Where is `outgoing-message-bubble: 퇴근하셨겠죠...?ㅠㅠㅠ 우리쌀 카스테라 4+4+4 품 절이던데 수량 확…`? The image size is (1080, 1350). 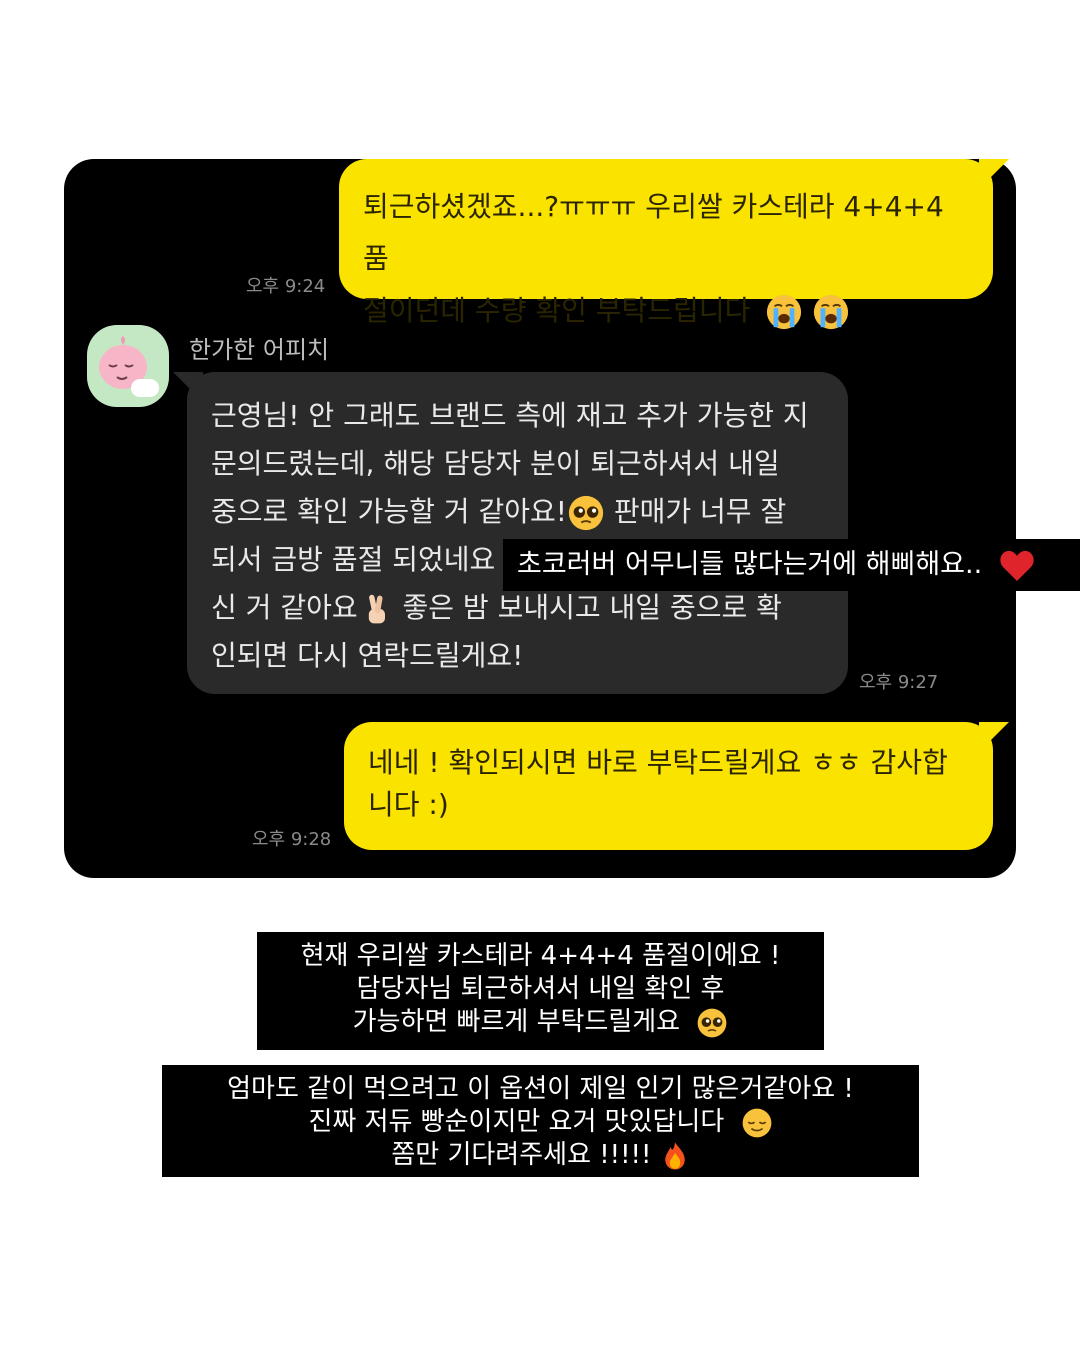
outgoing-message-bubble: 퇴근하셨겠죠...?ㅠㅠㅠ 우리쌀 카스테라 4+4+4 품 절이던데 수량 확… is located at coordinates (674, 229).